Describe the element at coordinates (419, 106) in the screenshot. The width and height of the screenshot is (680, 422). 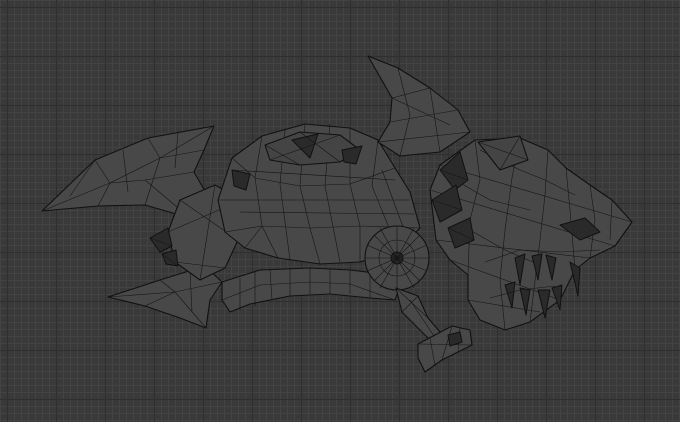
I see `dorsal-fin` at that location.